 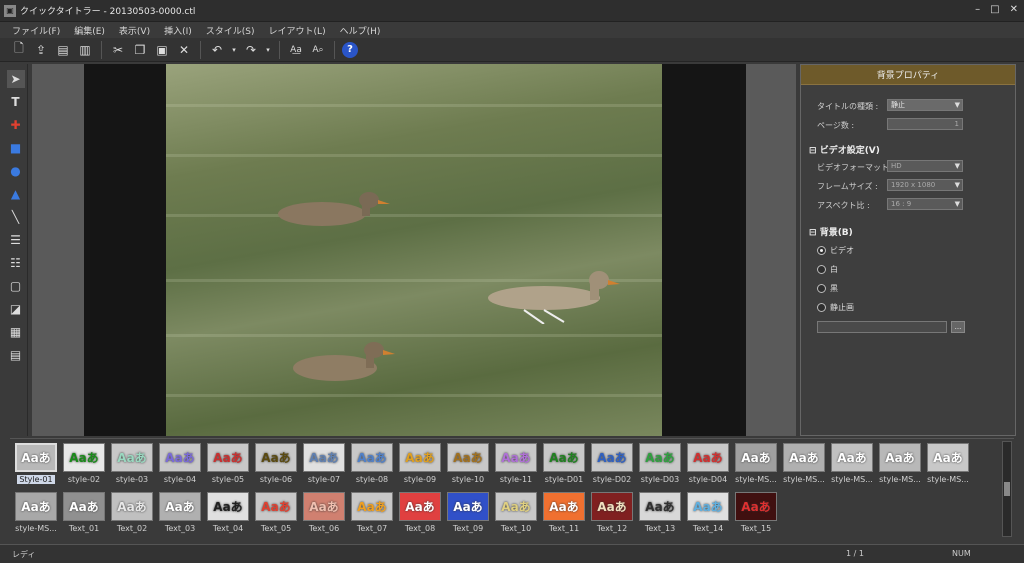 What do you see at coordinates (977, 9) in the screenshot?
I see `minimize-icon: –` at bounding box center [977, 9].